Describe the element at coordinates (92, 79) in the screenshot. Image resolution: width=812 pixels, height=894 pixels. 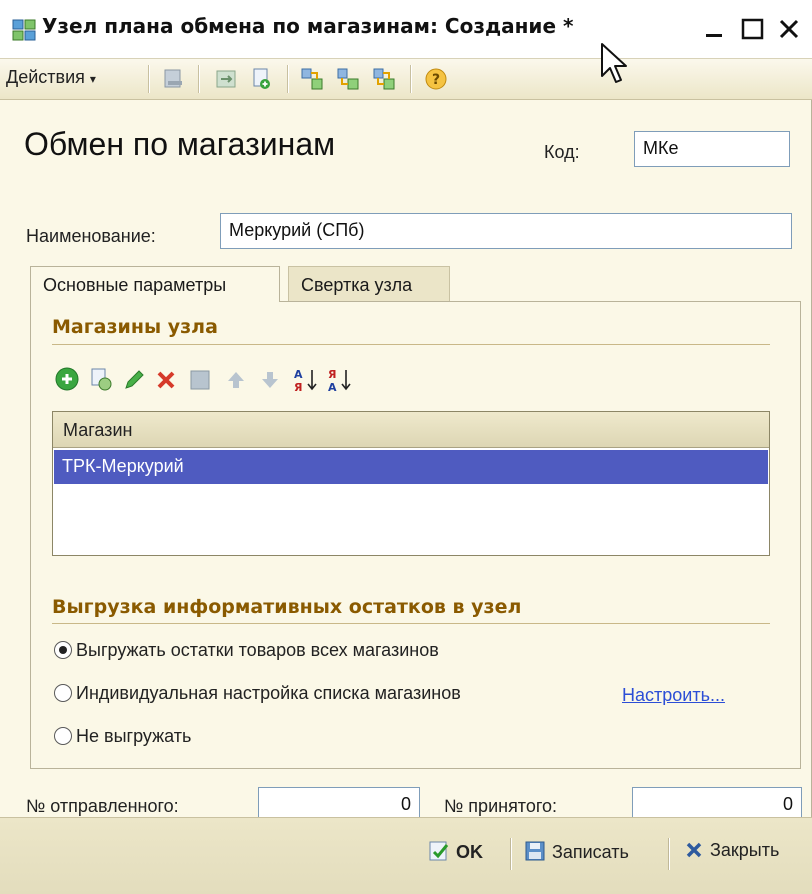
I see `chevron-down-icon: ▾` at that location.